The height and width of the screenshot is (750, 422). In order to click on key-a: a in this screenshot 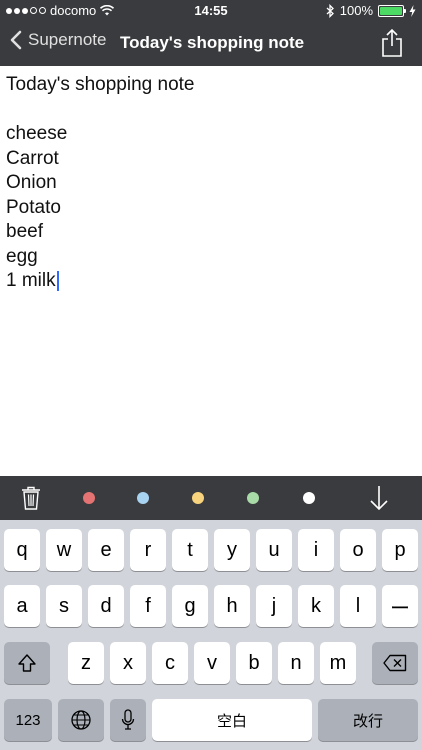, I will do `click(22, 606)`.